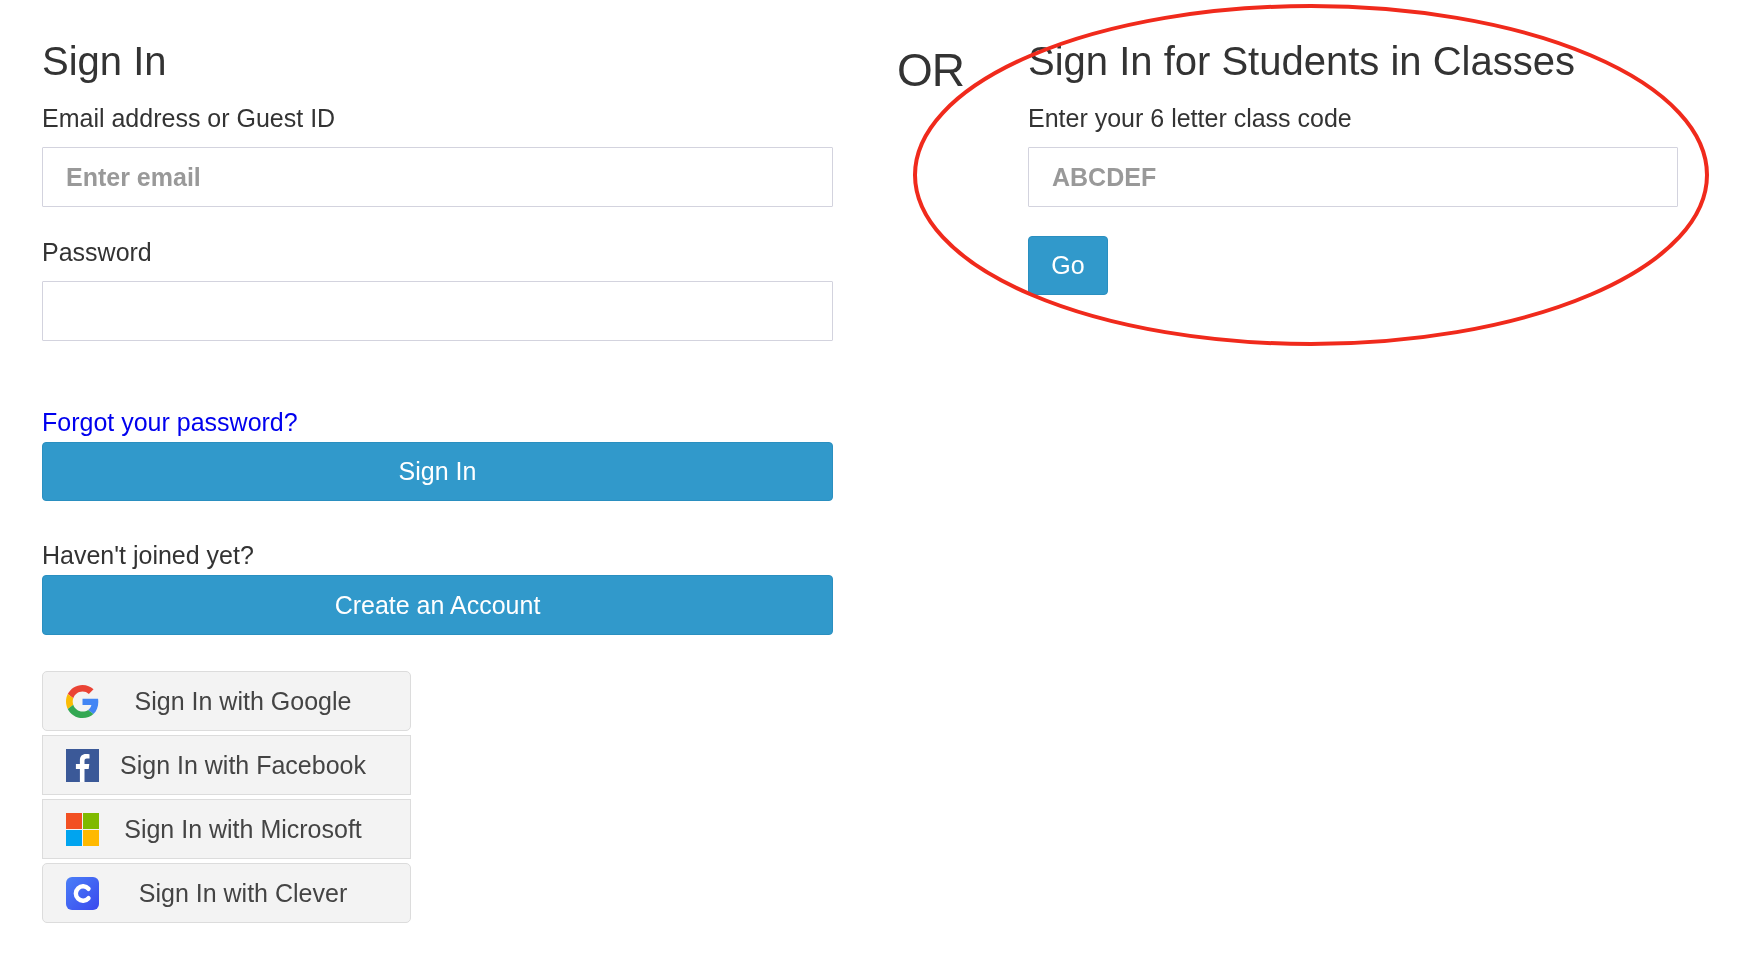  What do you see at coordinates (437, 177) in the screenshot?
I see `input-field: Enter email` at bounding box center [437, 177].